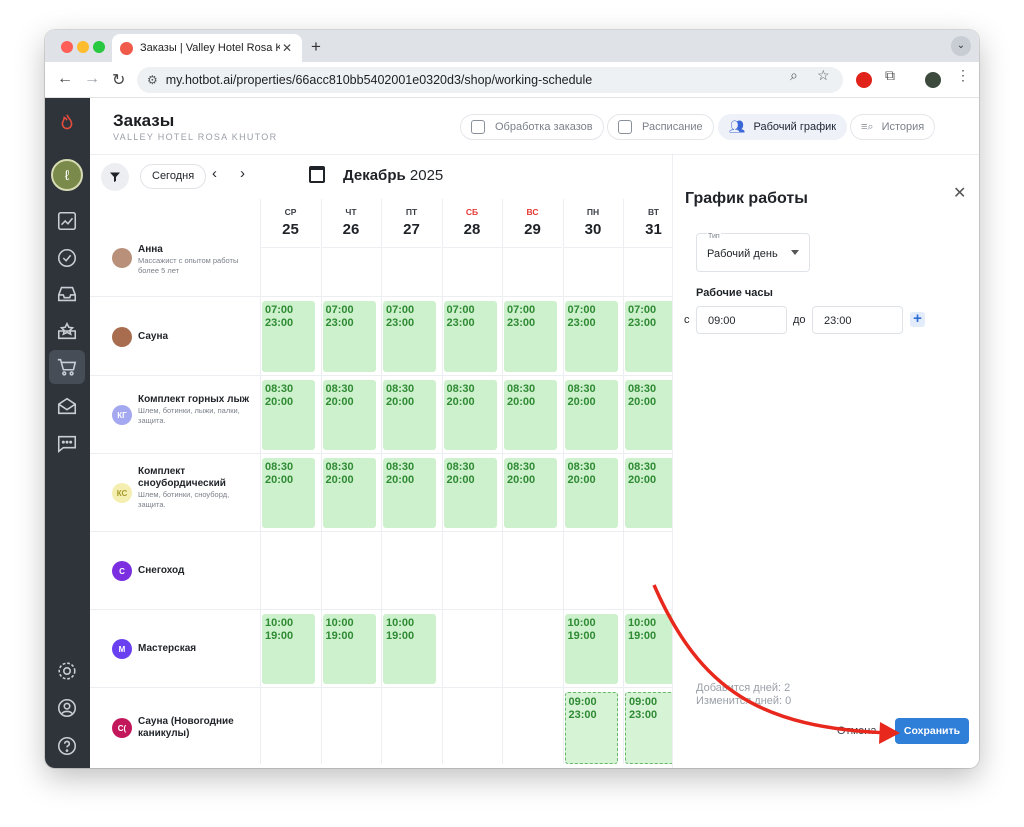 Image resolution: width=1024 pixels, height=827 pixels. I want to click on tab-schedule: Расписание, so click(660, 127).